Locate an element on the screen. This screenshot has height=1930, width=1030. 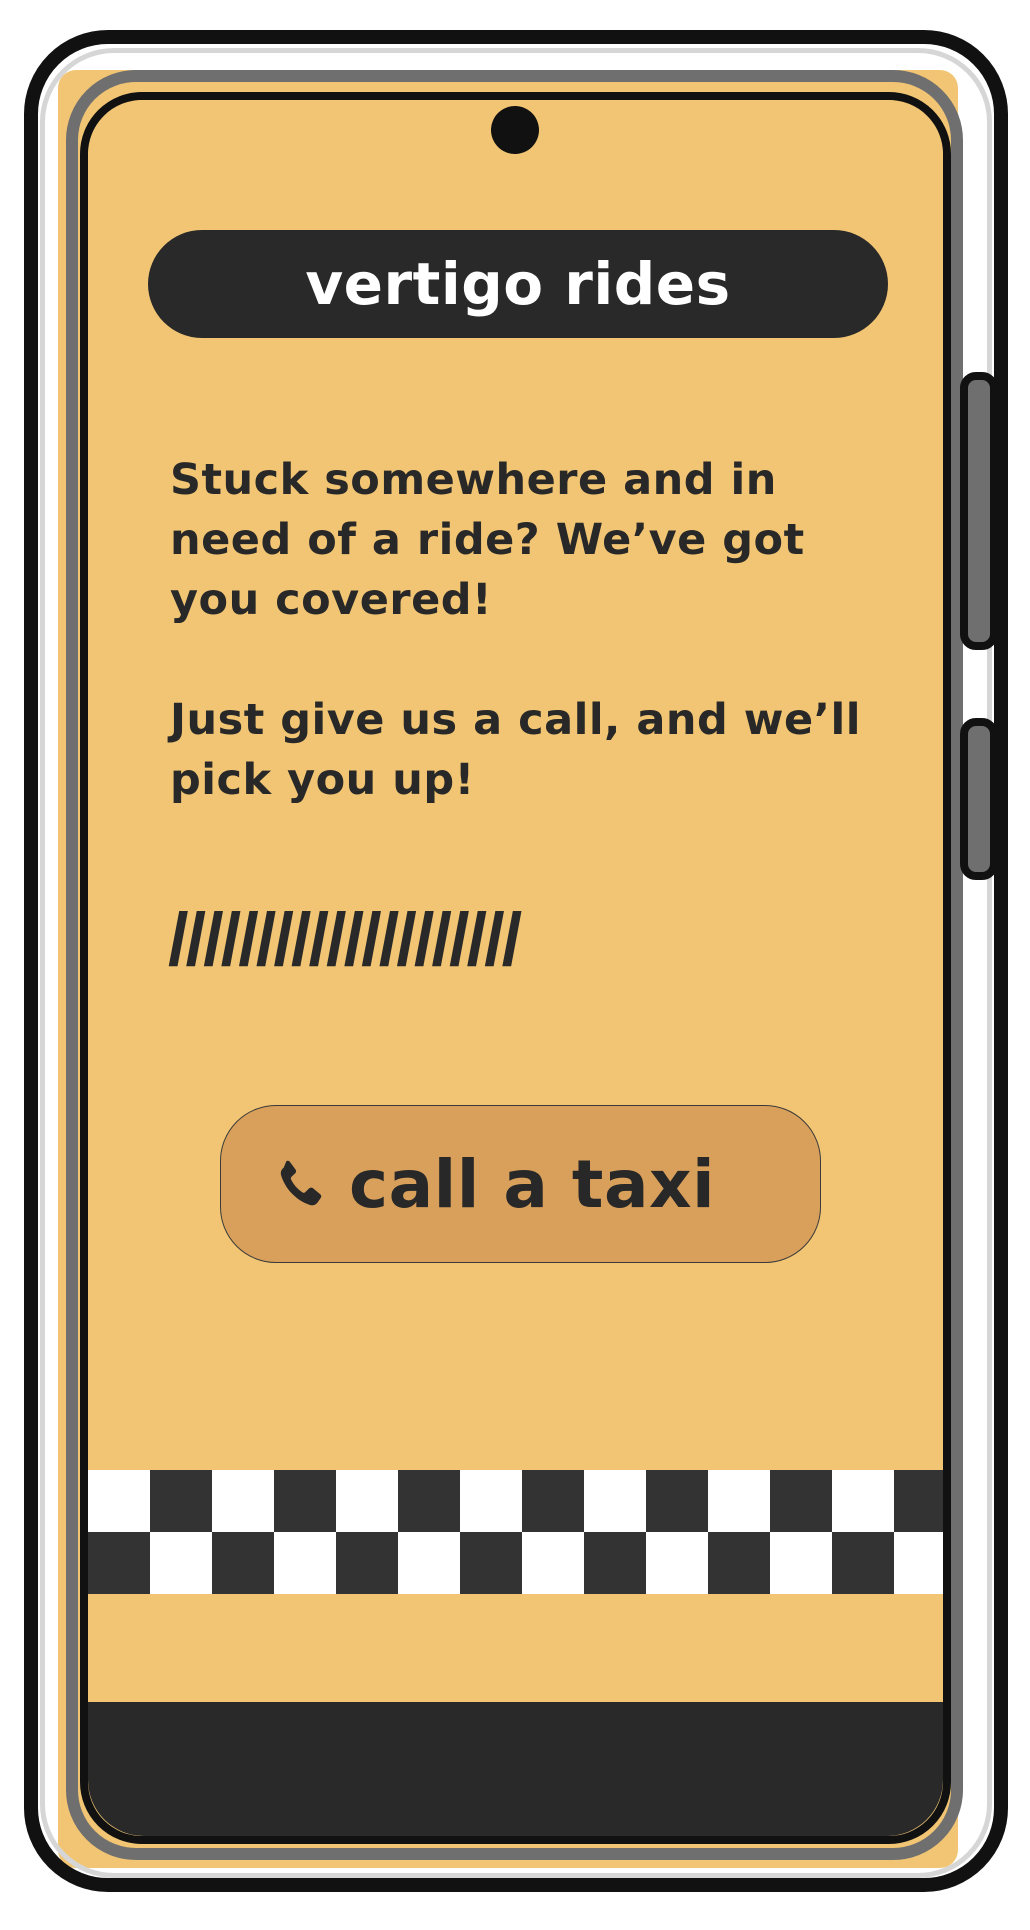
phone-icon is located at coordinates (301, 1183).